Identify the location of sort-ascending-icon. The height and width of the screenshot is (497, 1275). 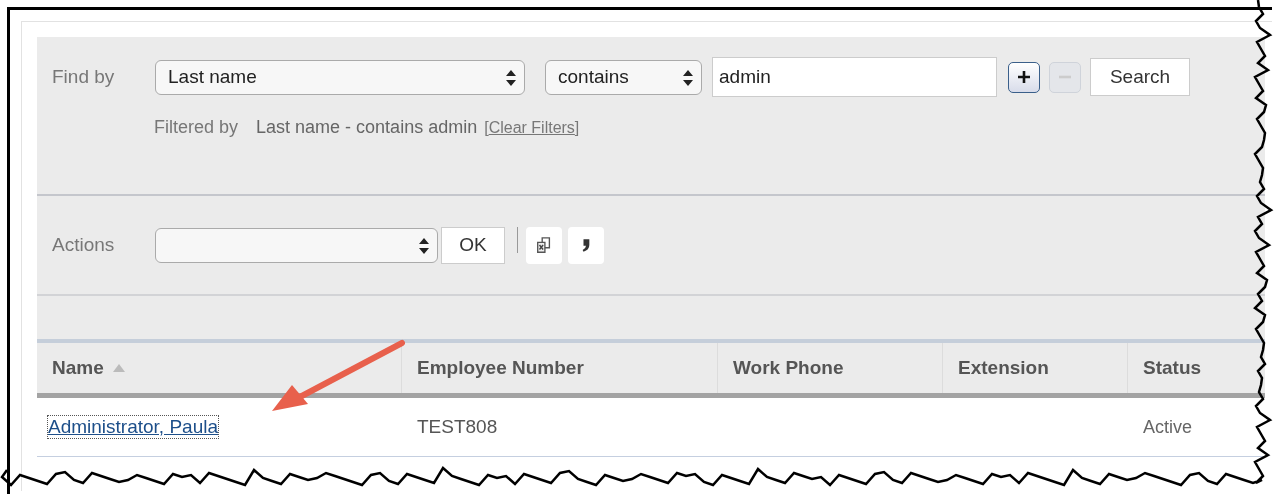
(118, 368).